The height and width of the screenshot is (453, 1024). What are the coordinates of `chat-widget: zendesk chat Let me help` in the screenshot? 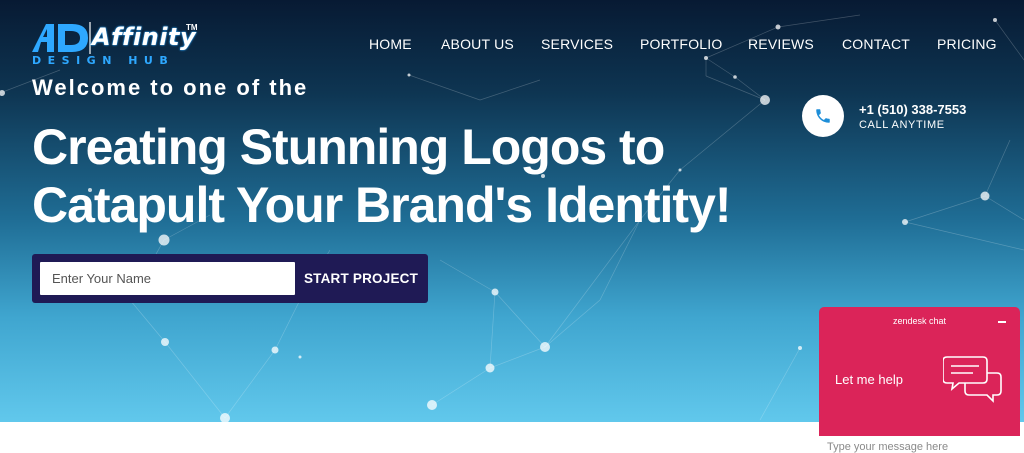 It's located at (919, 380).